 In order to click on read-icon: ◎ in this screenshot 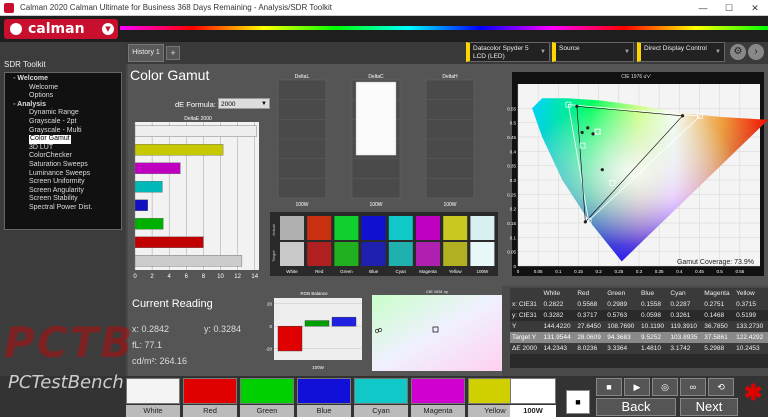, I will do `click(665, 387)`.